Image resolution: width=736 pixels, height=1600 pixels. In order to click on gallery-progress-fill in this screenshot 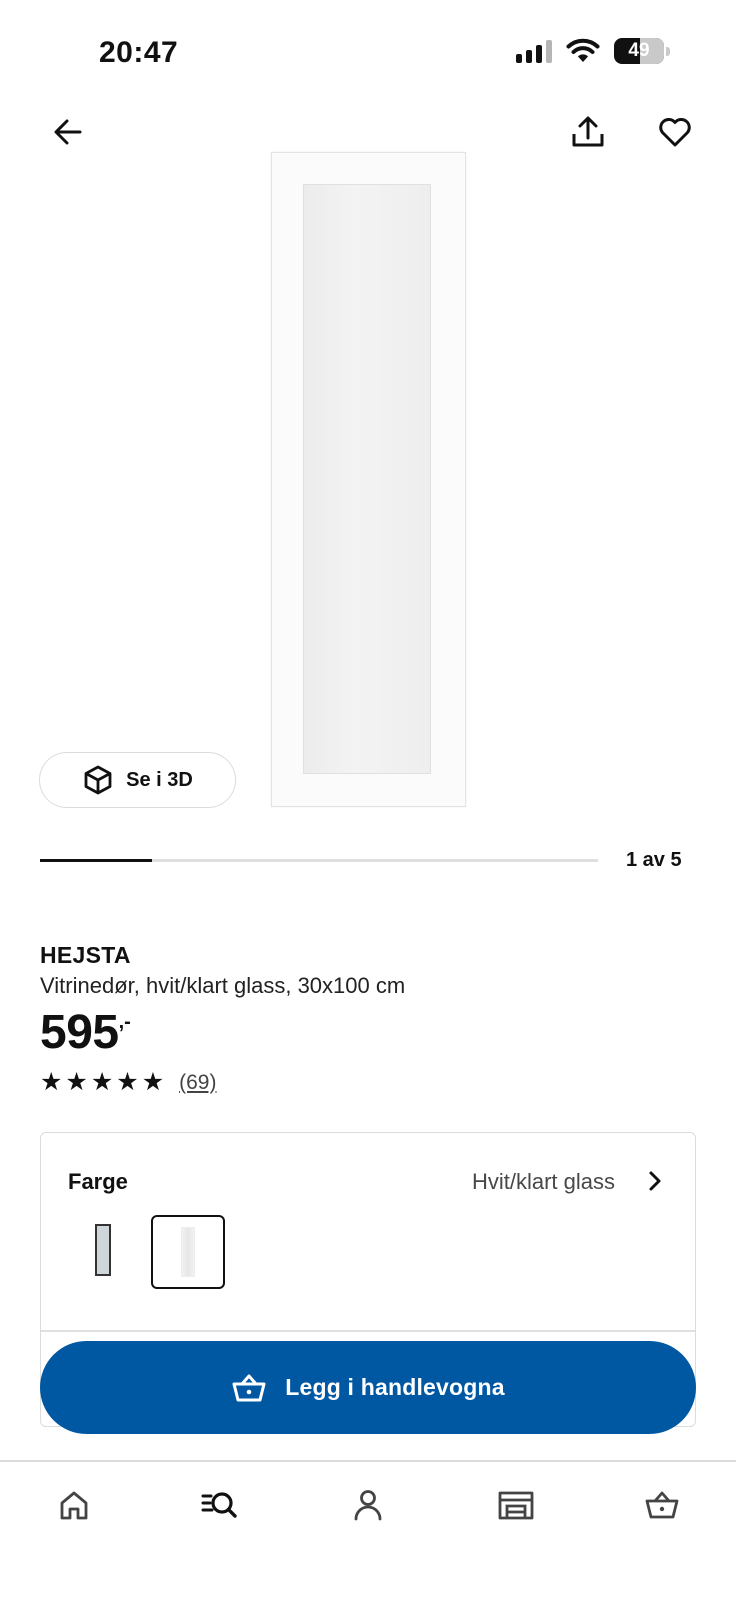, I will do `click(96, 860)`.